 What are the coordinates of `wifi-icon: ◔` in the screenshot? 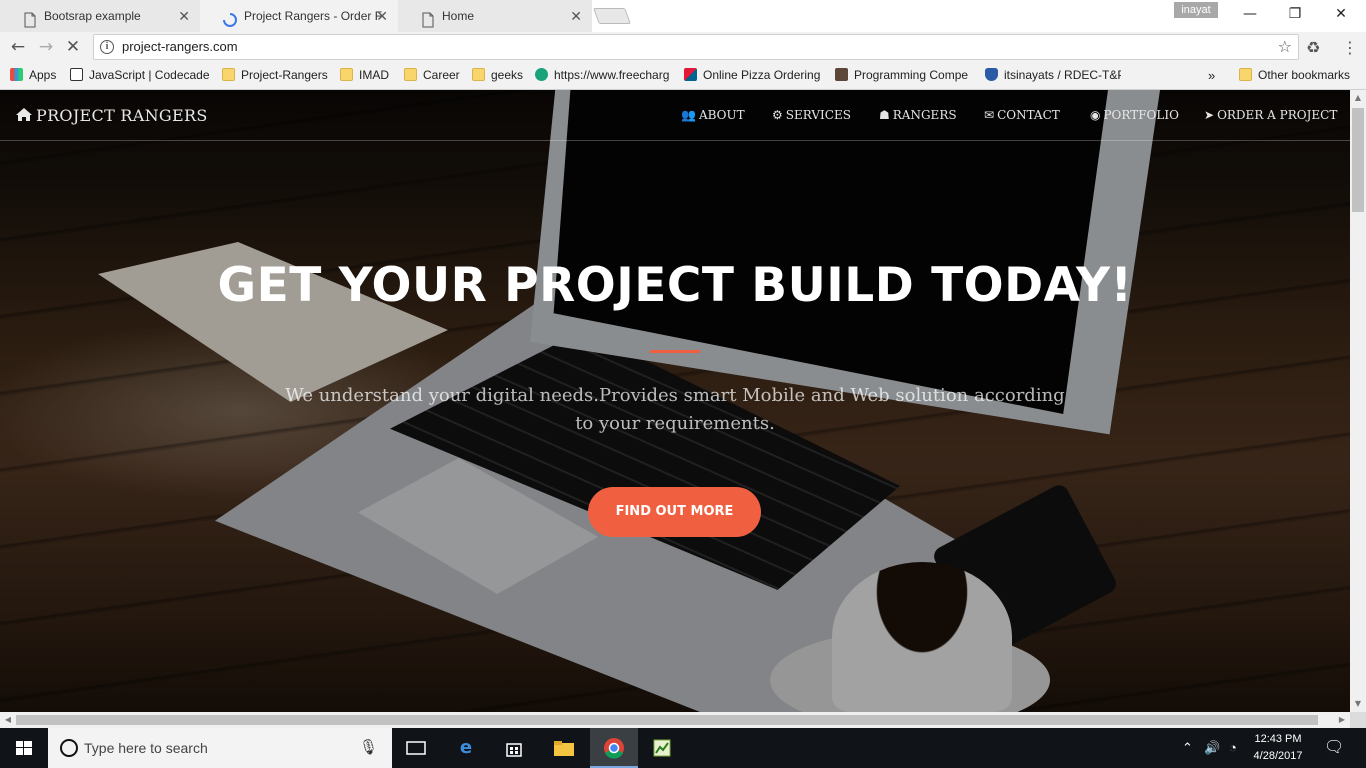 It's located at (1233, 748).